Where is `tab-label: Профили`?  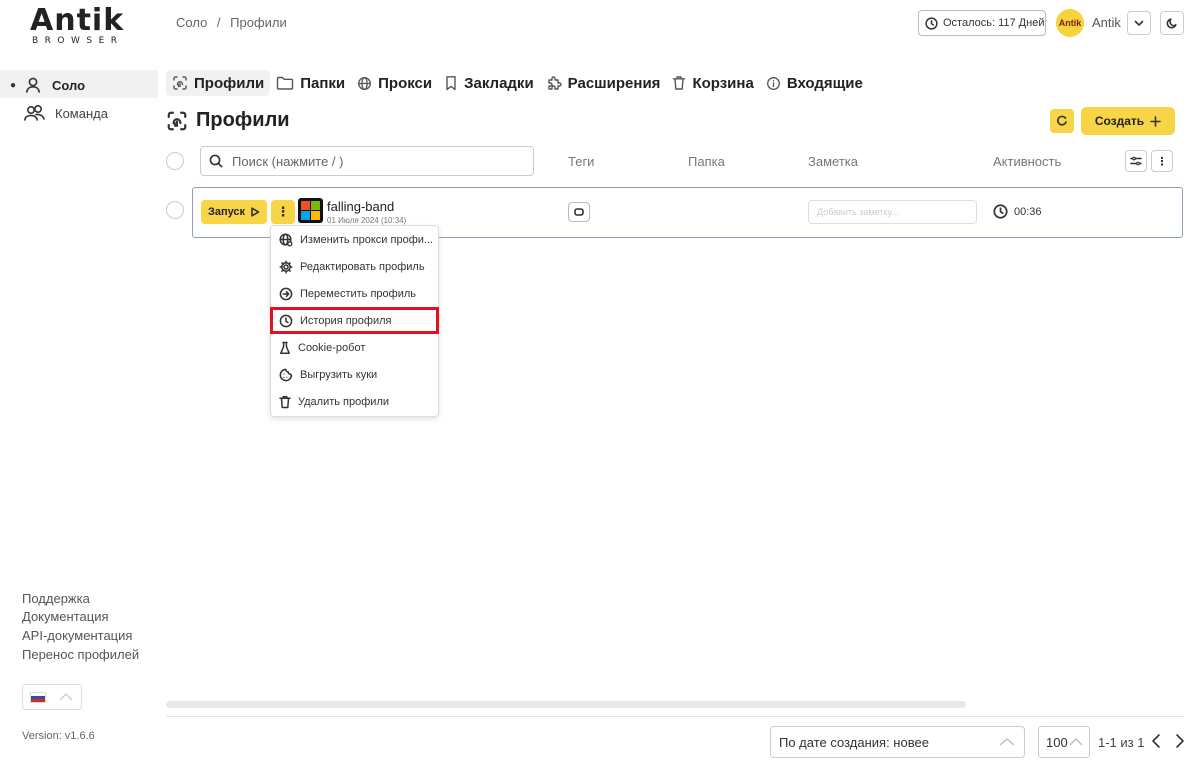
tab-label: Профили is located at coordinates (229, 83).